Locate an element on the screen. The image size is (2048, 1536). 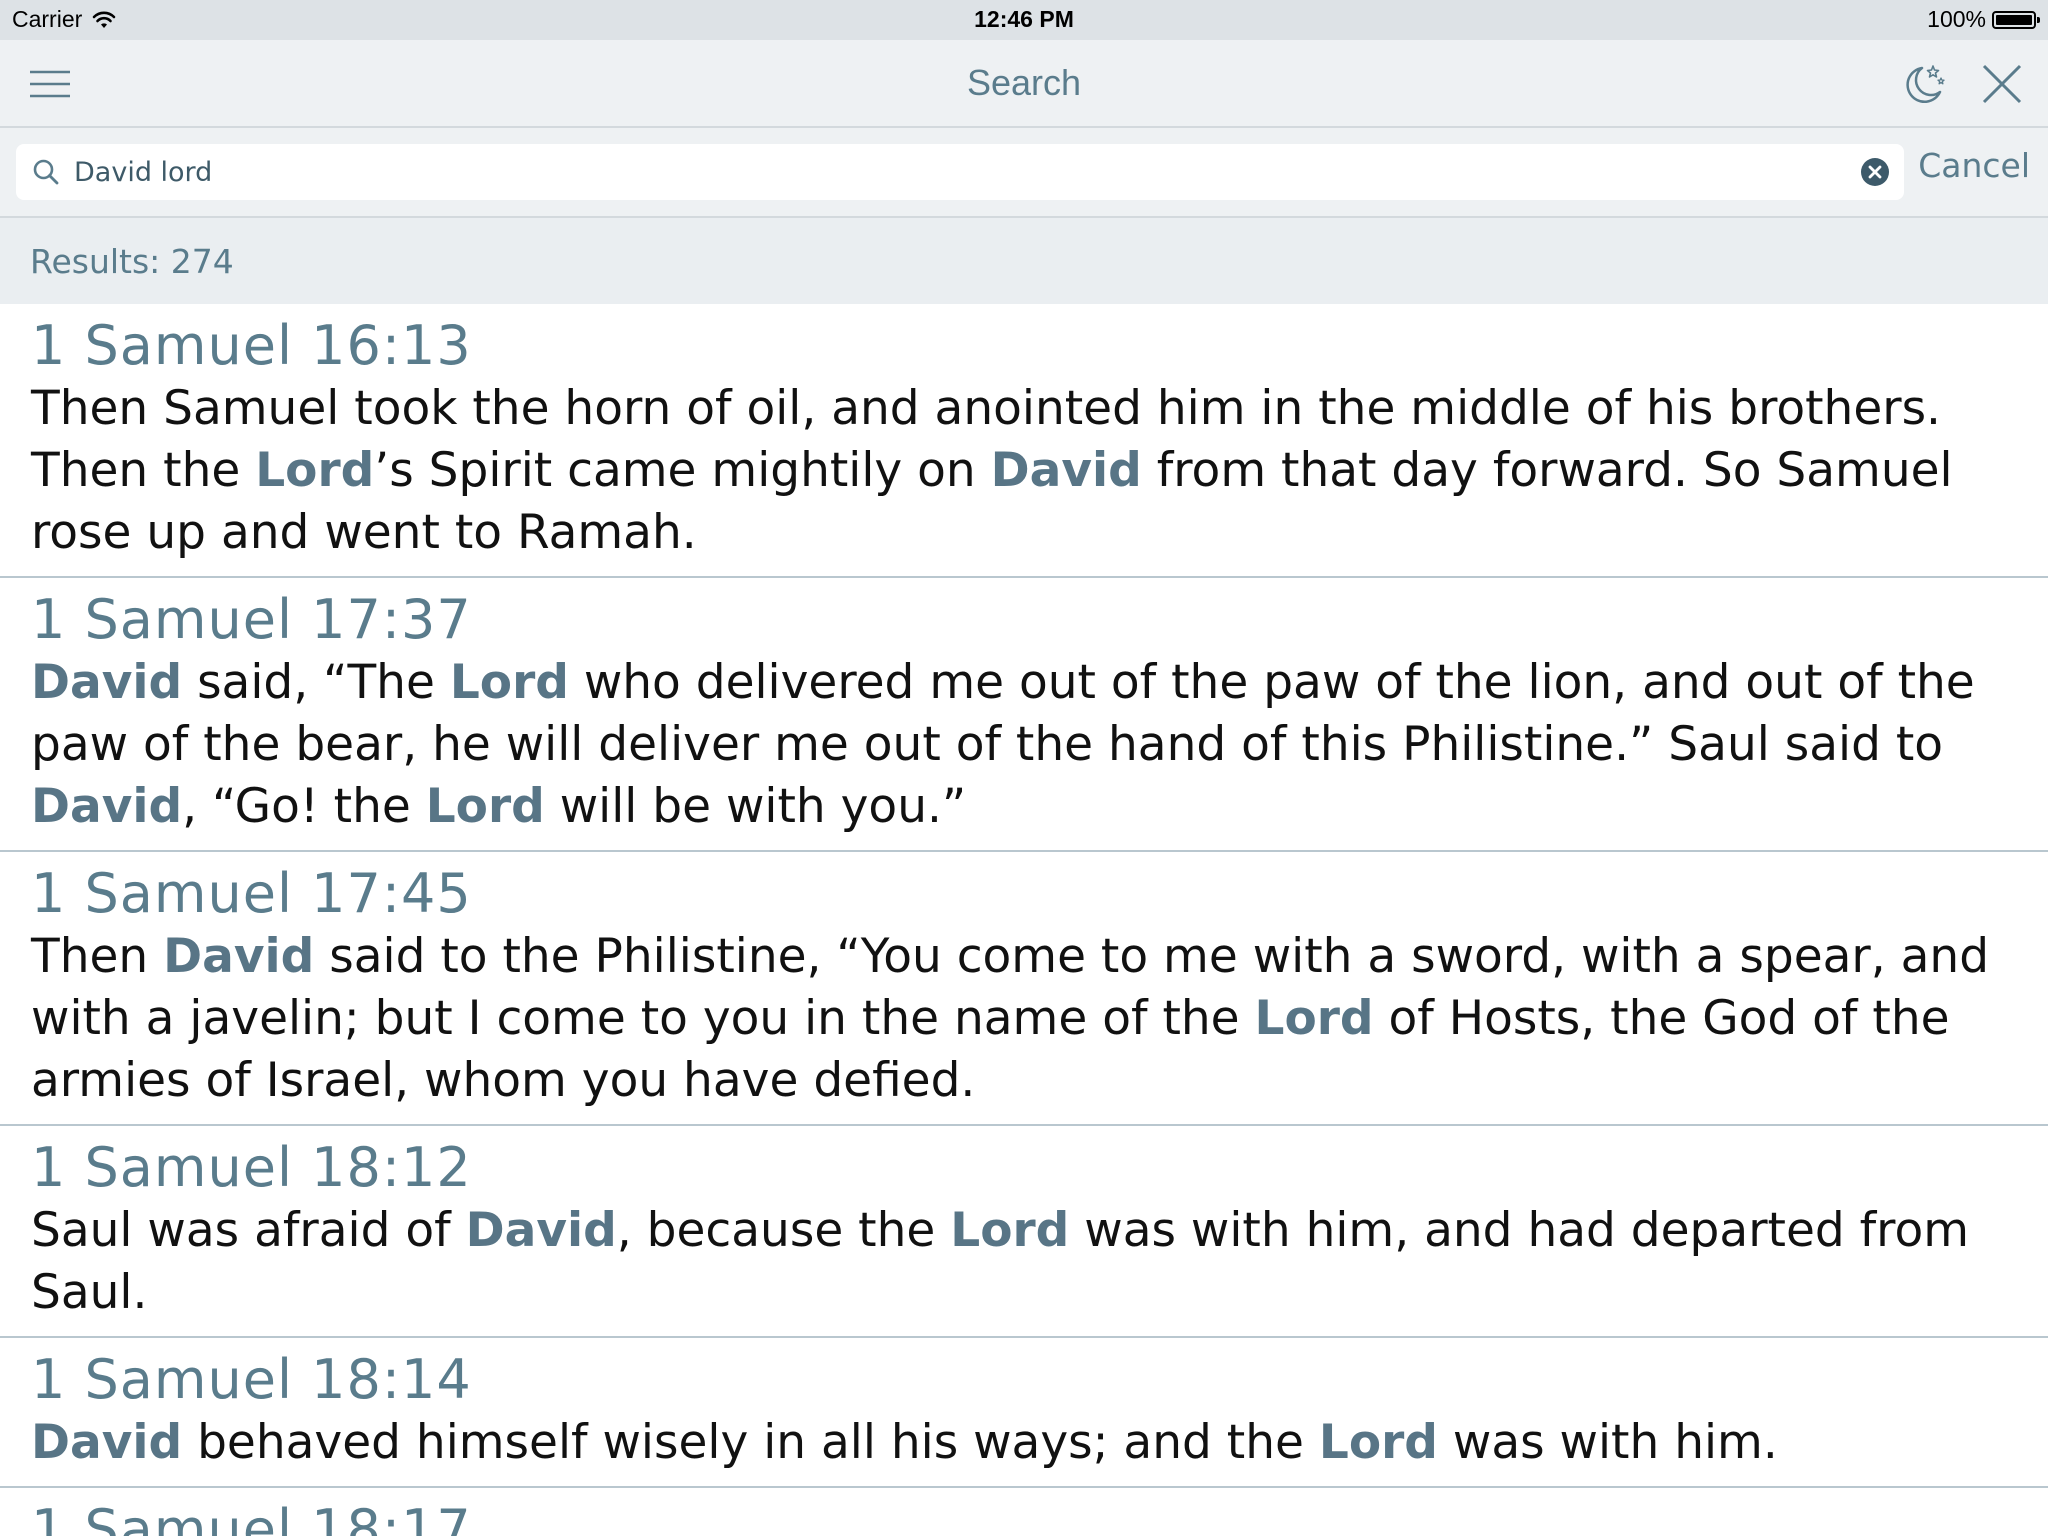
nav-bar: Search is located at coordinates (1024, 84).